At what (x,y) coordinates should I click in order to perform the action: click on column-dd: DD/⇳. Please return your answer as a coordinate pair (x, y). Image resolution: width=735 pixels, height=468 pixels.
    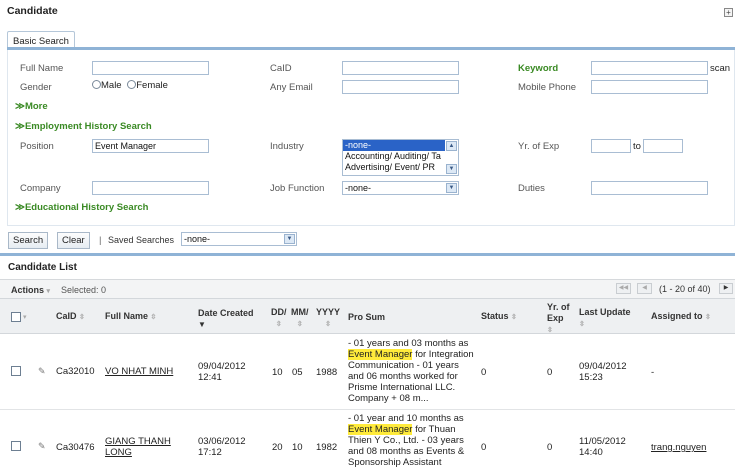
    Looking at the image, I should click on (279, 318).